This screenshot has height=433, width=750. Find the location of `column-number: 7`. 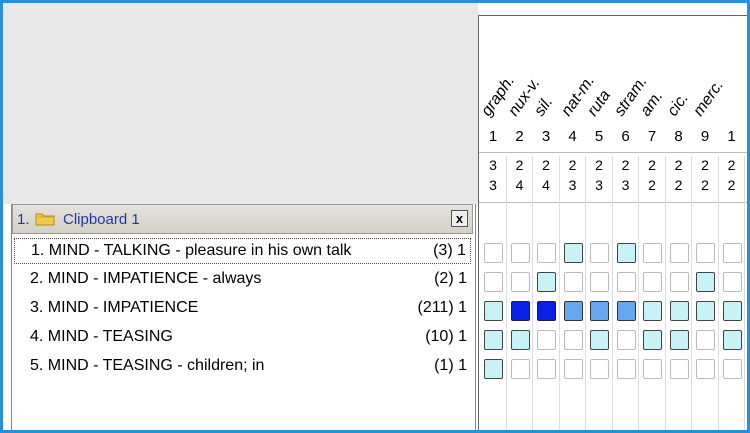

column-number: 7 is located at coordinates (652, 136).